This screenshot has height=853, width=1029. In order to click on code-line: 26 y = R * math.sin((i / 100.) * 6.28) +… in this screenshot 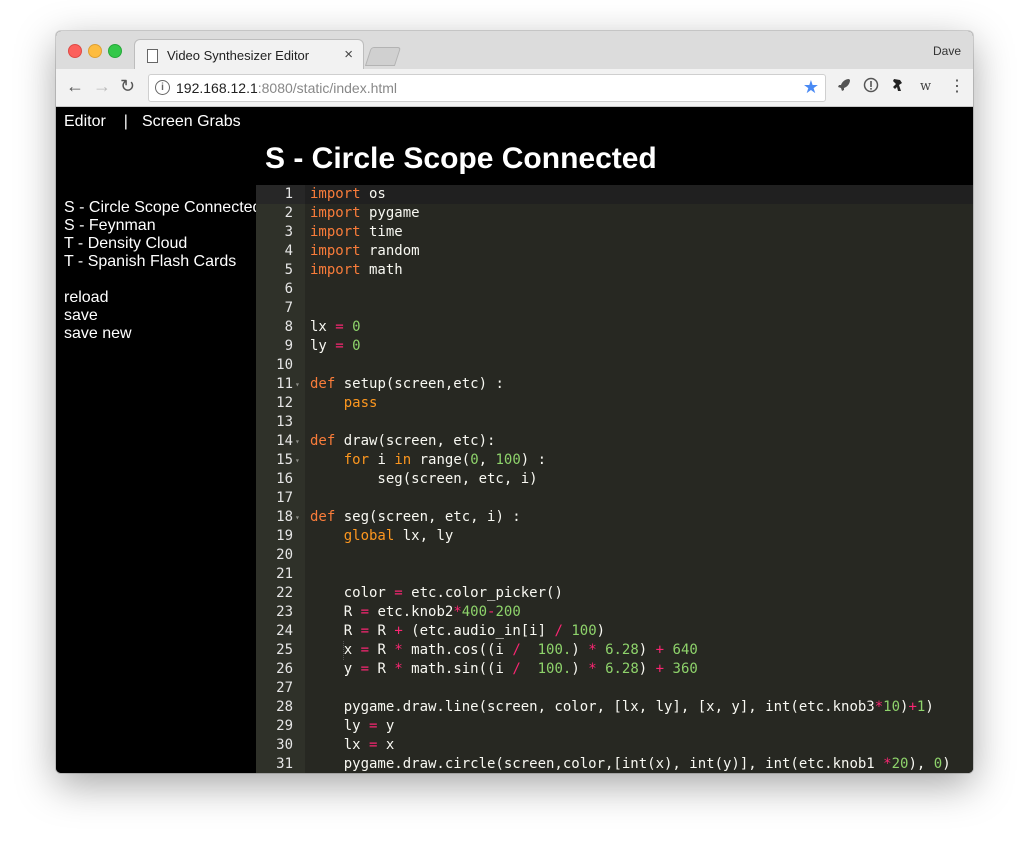, I will do `click(614, 669)`.